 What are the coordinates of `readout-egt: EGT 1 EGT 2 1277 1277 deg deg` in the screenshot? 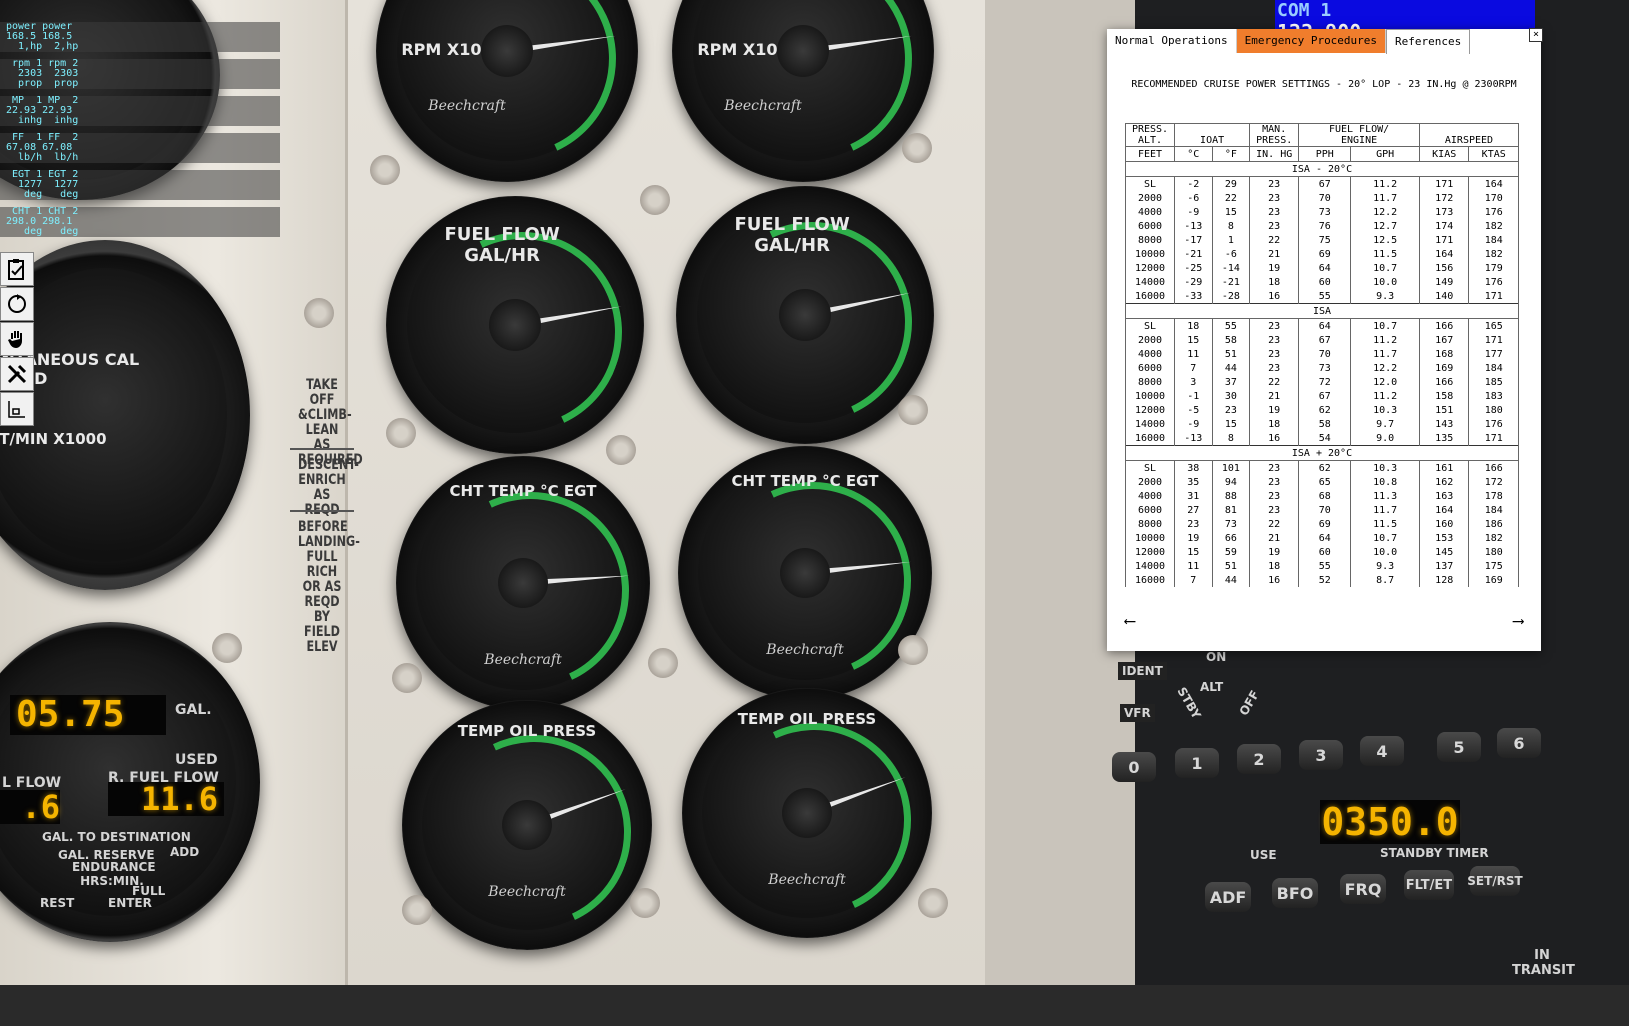 It's located at (140, 187).